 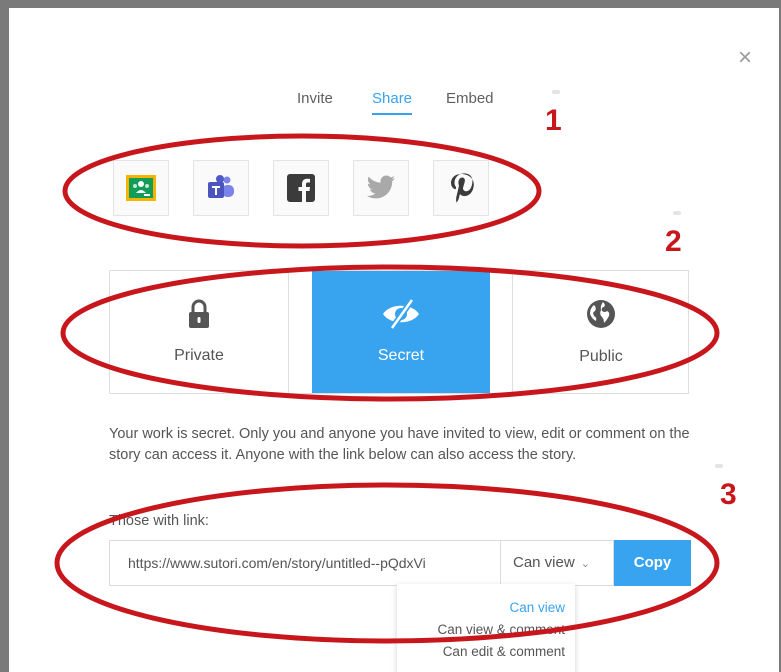 I want to click on tab-embed: Embed, so click(x=470, y=98).